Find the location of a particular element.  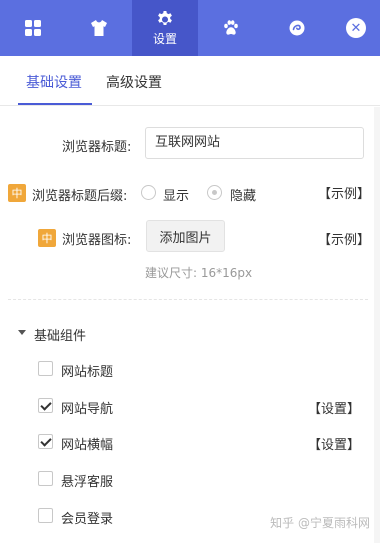

panel-scrollbar is located at coordinates (377, 325).